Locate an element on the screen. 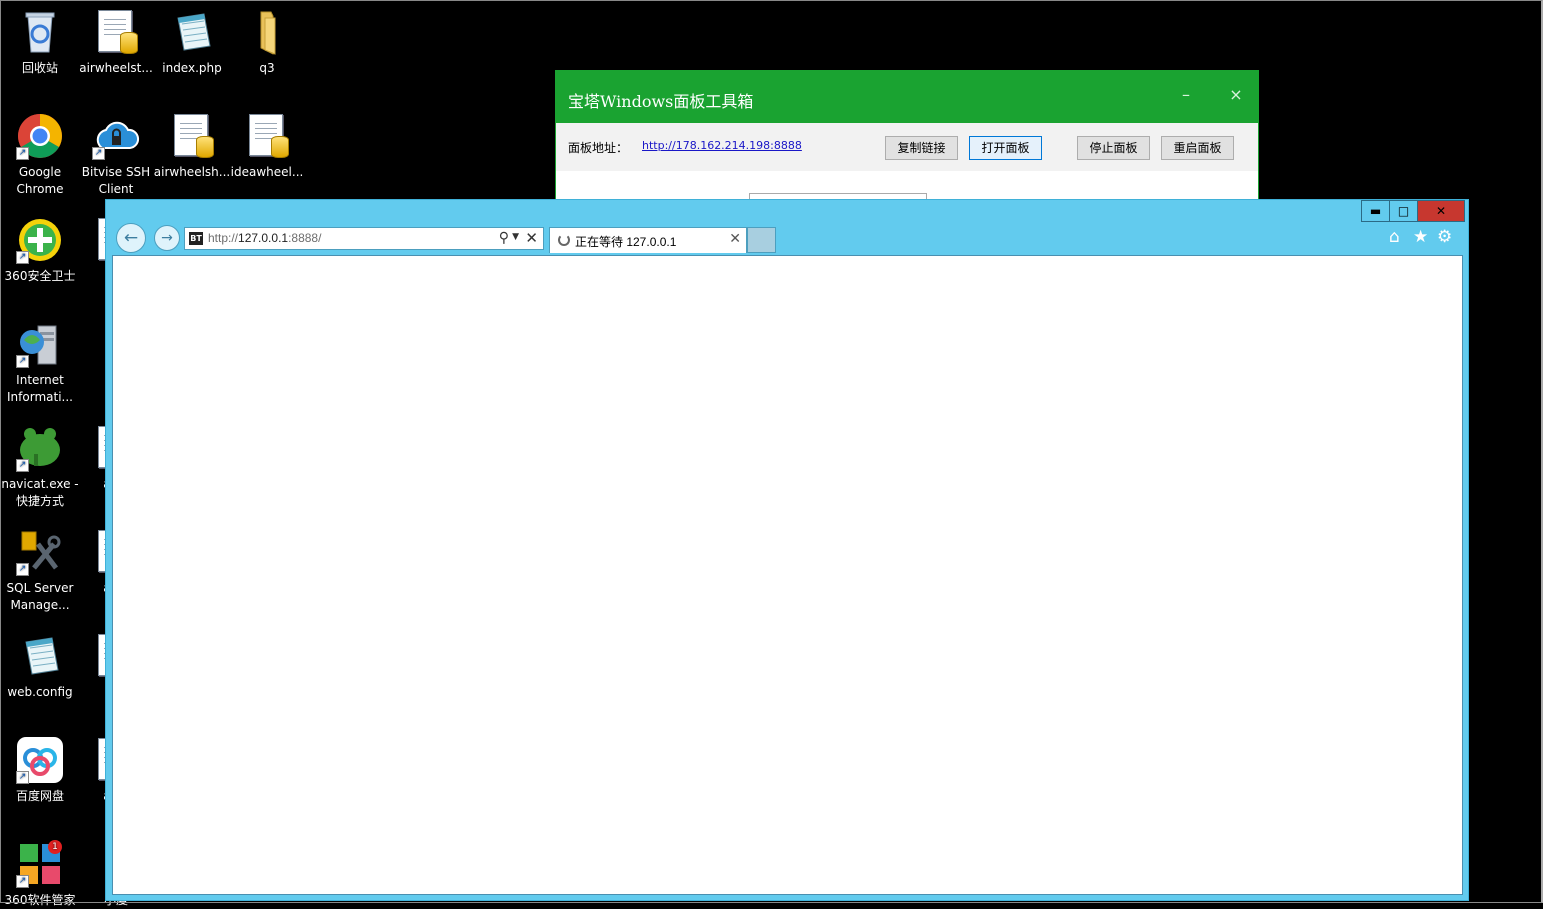  panel-address-link: http://178.162.214.198:8888 is located at coordinates (722, 145).